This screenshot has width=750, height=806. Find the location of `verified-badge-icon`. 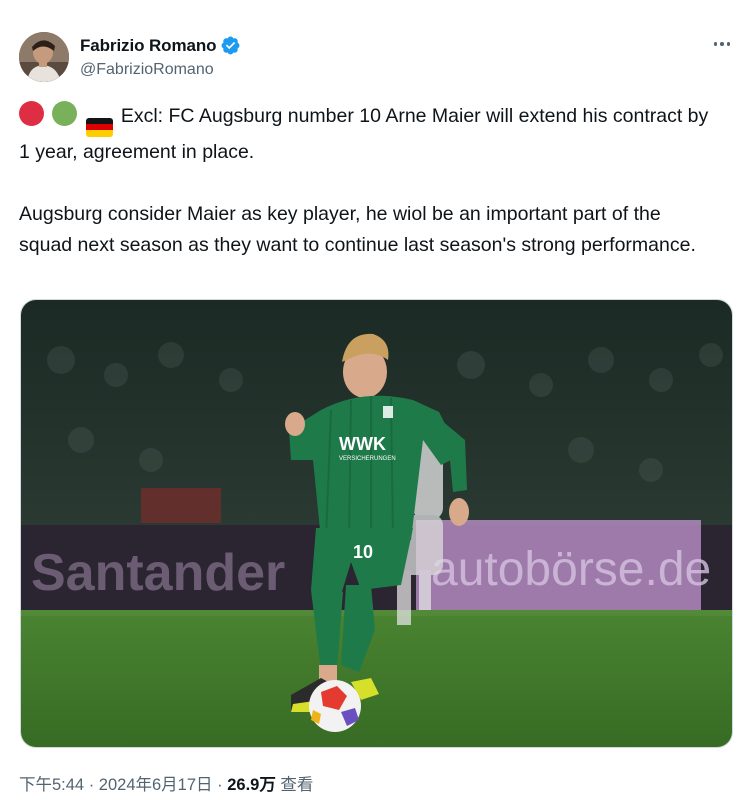

verified-badge-icon is located at coordinates (230, 45).